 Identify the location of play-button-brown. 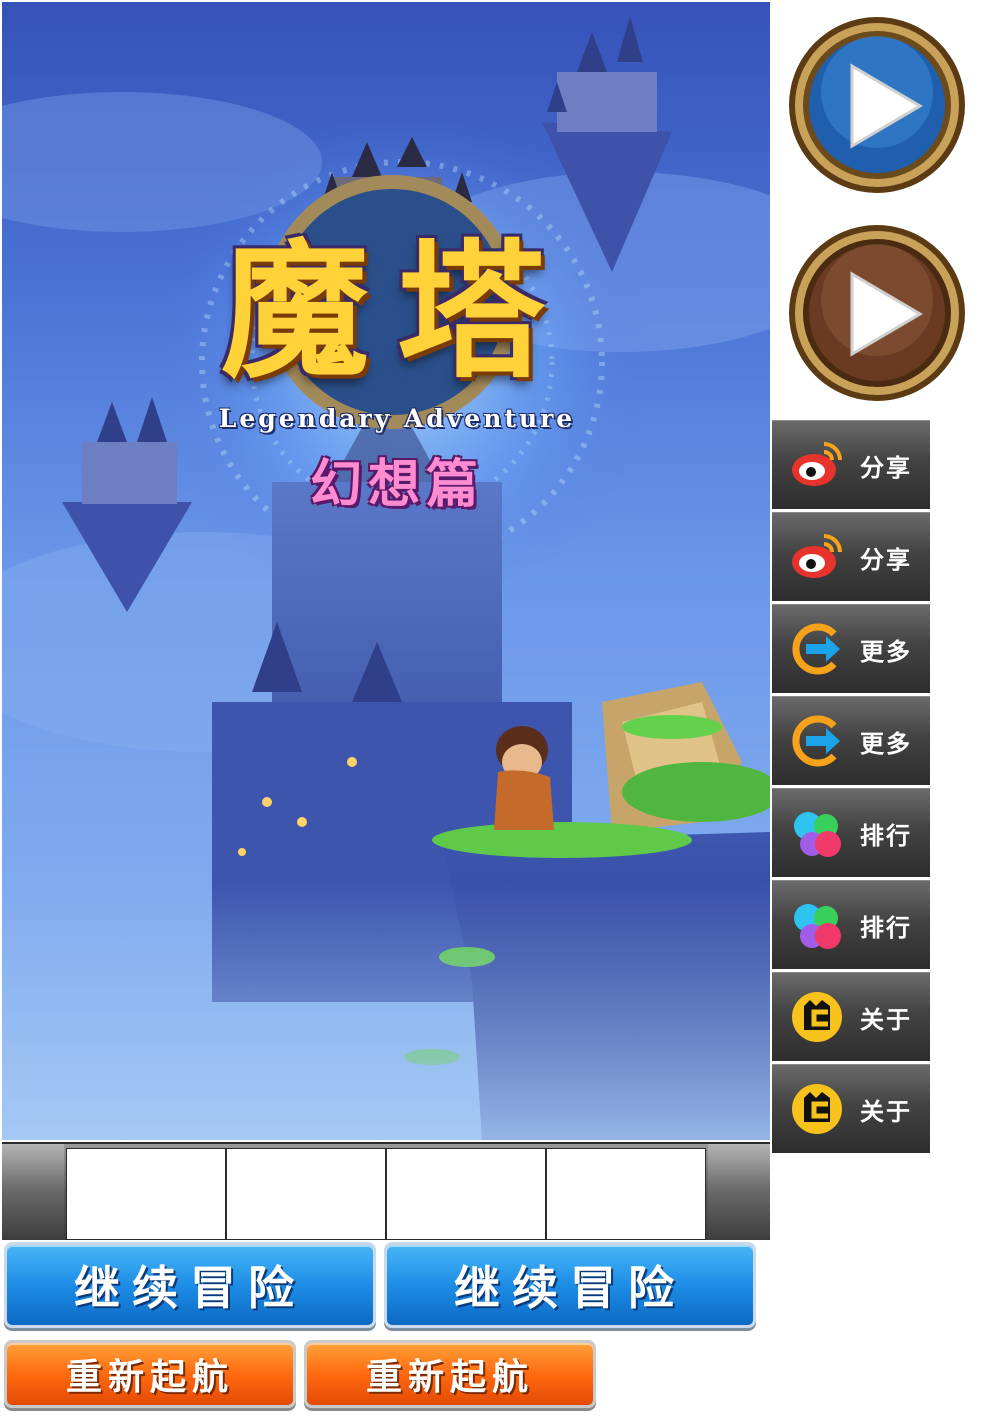
(877, 313).